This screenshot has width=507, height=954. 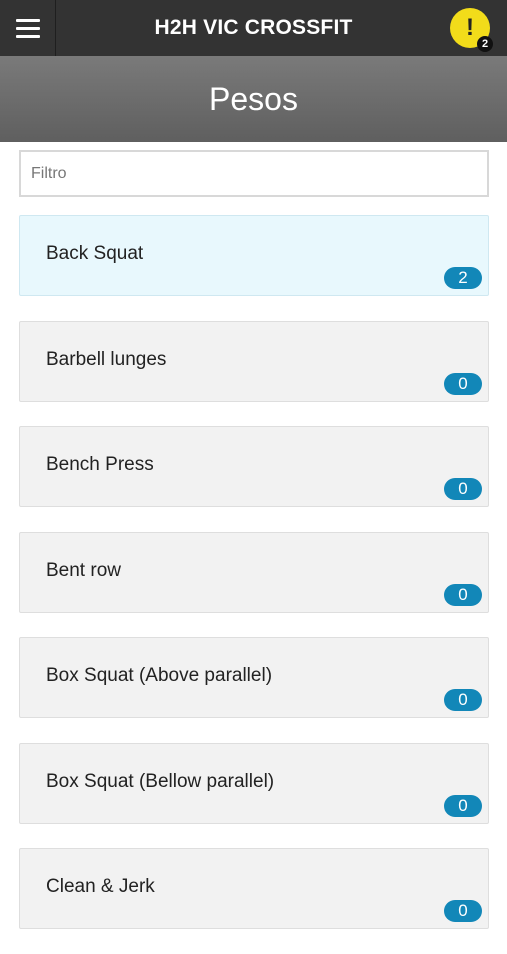 What do you see at coordinates (254, 888) in the screenshot?
I see `list-item: Clean & Jerk 0` at bounding box center [254, 888].